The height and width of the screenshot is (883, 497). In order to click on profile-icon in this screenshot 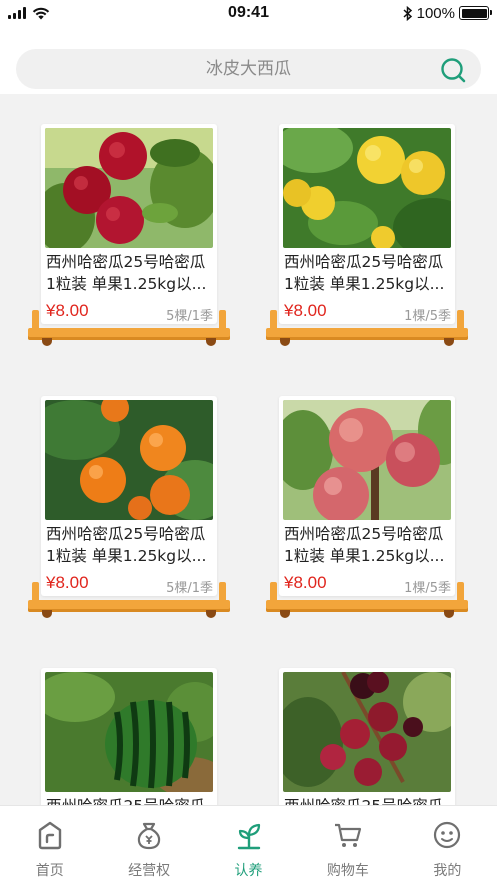, I will do `click(447, 835)`.